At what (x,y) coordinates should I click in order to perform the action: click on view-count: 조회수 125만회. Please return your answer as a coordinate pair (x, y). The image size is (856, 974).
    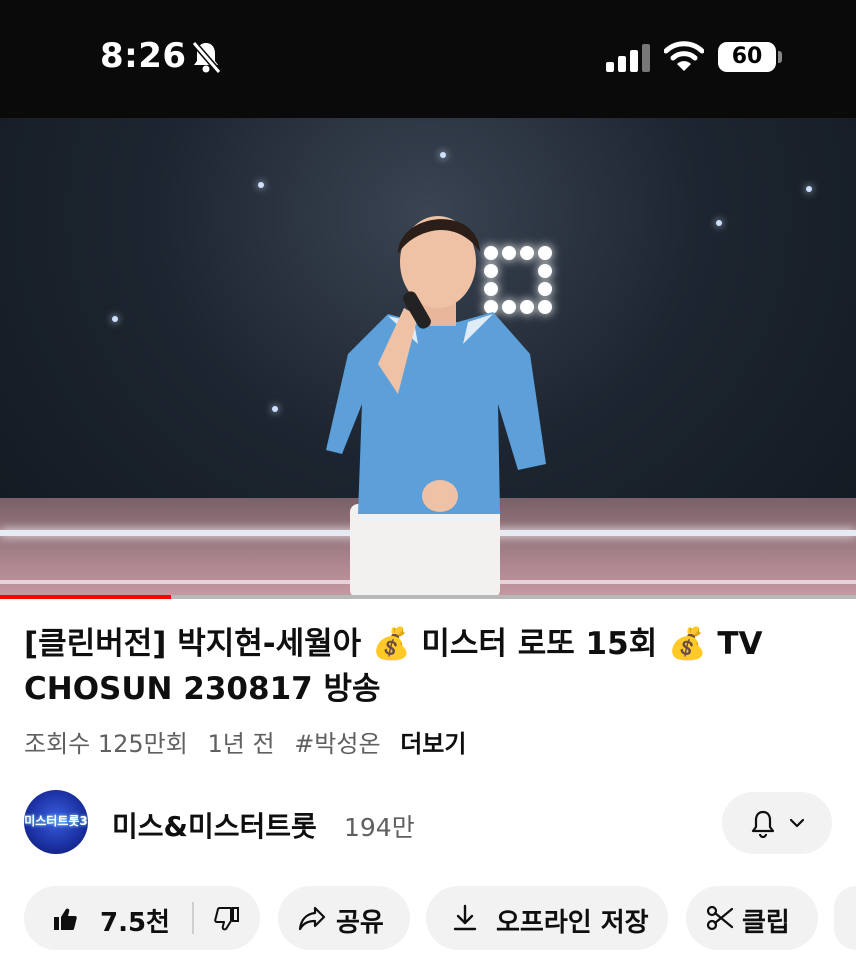
    Looking at the image, I should click on (106, 744).